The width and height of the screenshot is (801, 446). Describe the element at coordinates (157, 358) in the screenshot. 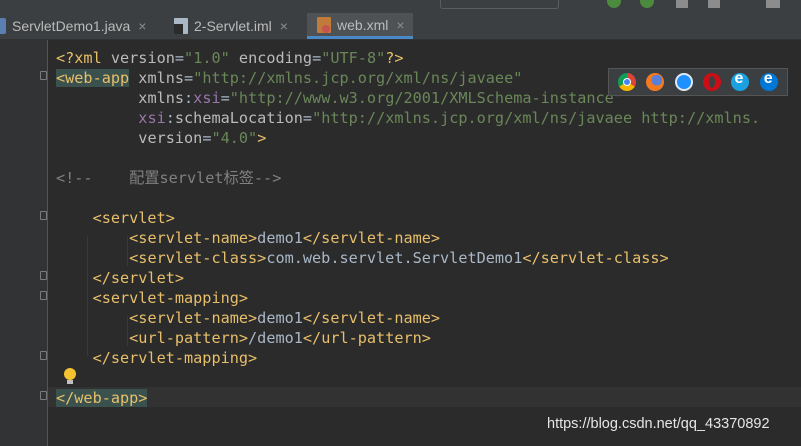

I see `code-line-14: </servlet-mapping>` at that location.